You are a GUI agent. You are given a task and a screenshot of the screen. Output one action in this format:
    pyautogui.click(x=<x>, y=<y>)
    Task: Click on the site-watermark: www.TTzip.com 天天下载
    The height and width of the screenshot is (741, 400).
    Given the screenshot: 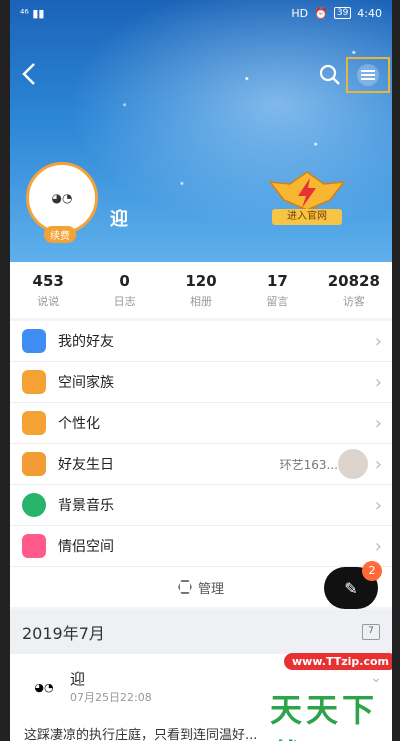 What is the action you would take?
    pyautogui.click(x=301, y=693)
    